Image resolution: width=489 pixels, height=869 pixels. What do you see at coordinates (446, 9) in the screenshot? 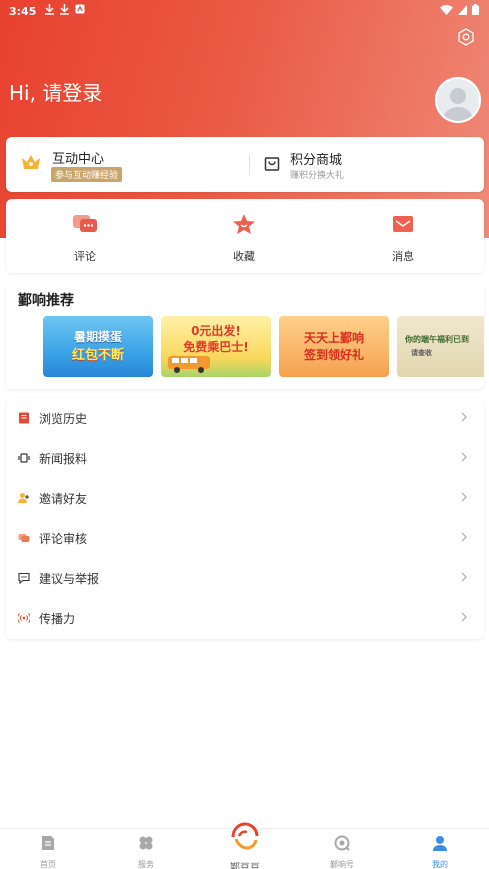
I see `wifi-icon` at bounding box center [446, 9].